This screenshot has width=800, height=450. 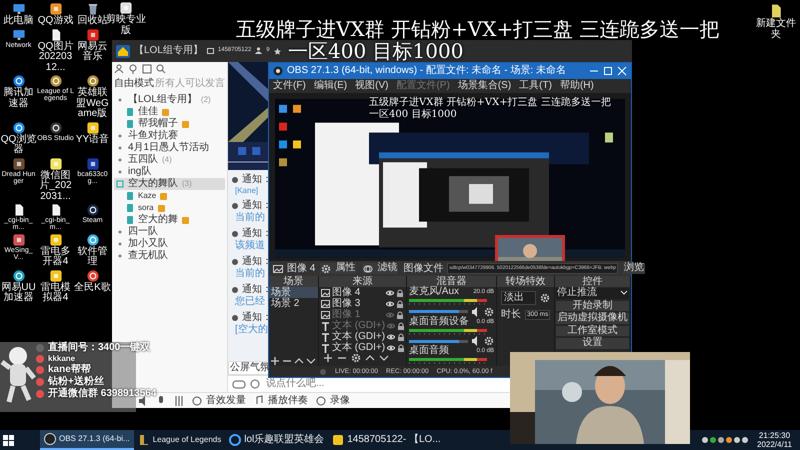 What do you see at coordinates (338, 268) in the screenshot?
I see `properties-button: 属性` at bounding box center [338, 268].